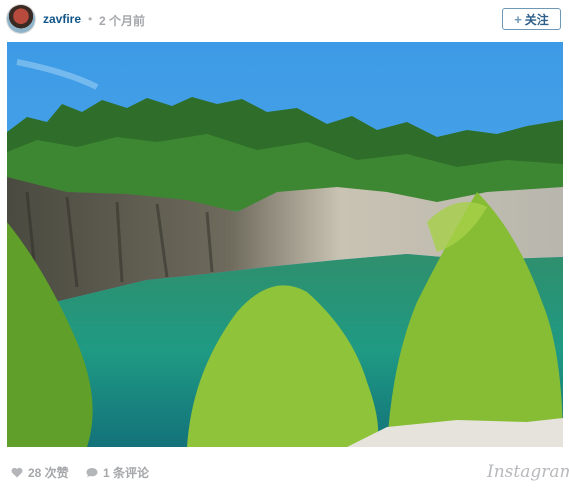  I want to click on username-link: zavfire, so click(62, 19).